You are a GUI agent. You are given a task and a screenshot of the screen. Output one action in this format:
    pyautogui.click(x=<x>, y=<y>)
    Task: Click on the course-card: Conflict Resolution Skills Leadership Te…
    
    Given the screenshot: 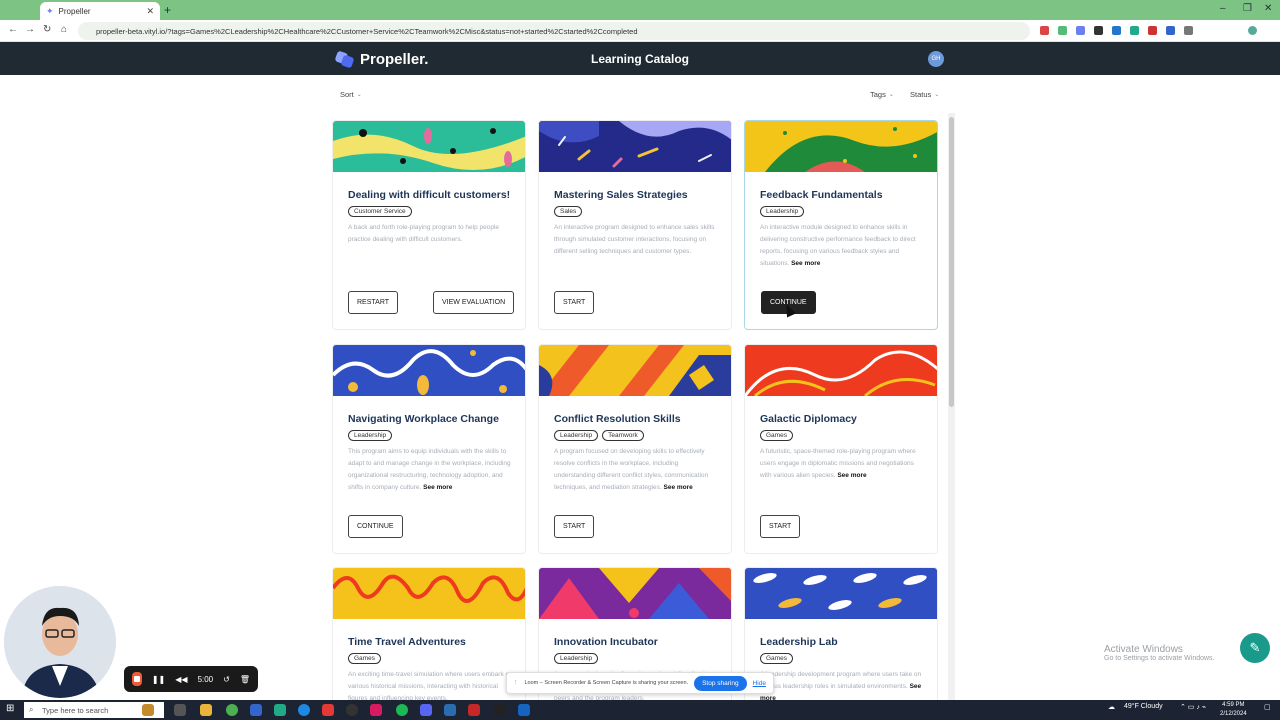 What is the action you would take?
    pyautogui.click(x=635, y=449)
    